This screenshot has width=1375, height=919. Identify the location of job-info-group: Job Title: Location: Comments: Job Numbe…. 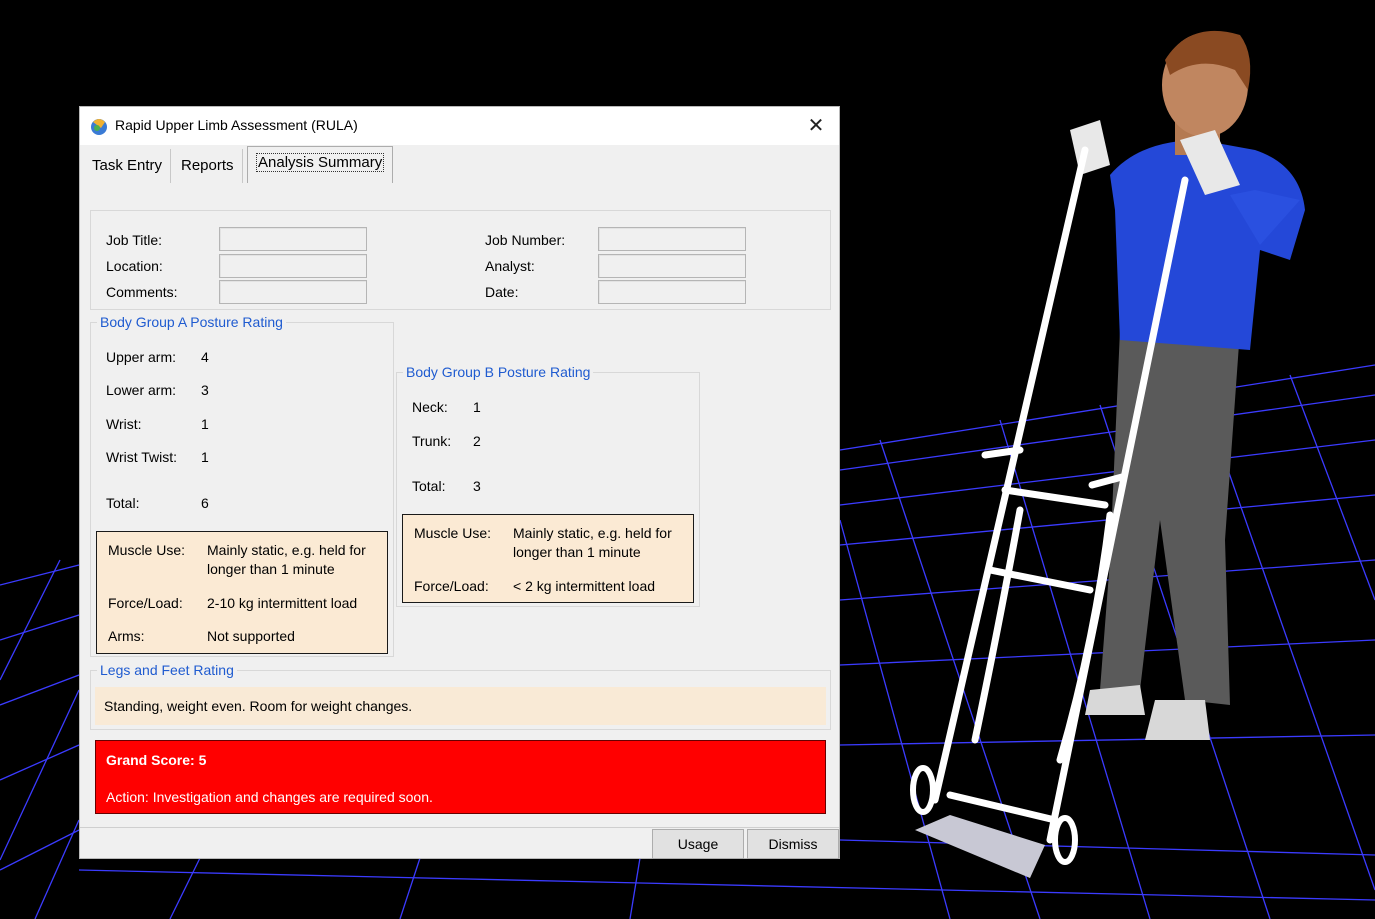
(460, 260).